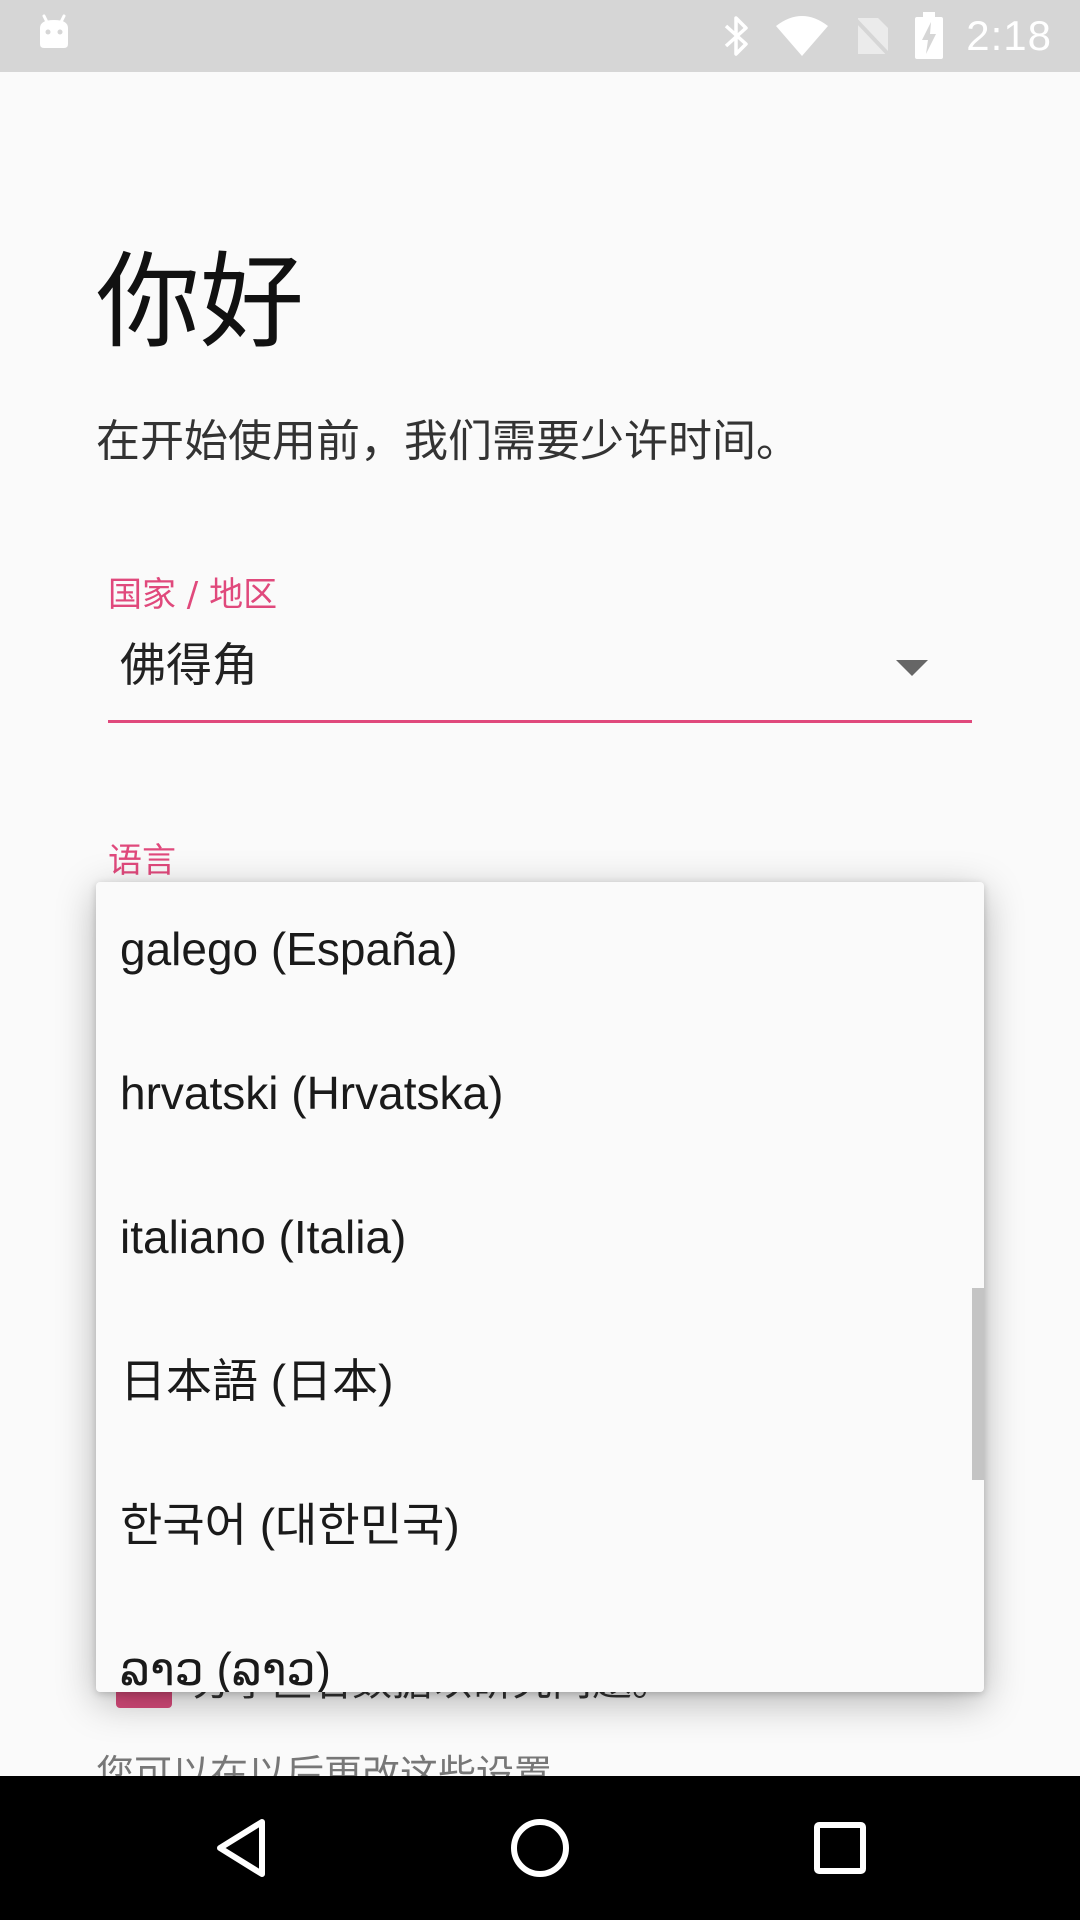 The image size is (1080, 1920). I want to click on dropdown-arrow-icon, so click(912, 668).